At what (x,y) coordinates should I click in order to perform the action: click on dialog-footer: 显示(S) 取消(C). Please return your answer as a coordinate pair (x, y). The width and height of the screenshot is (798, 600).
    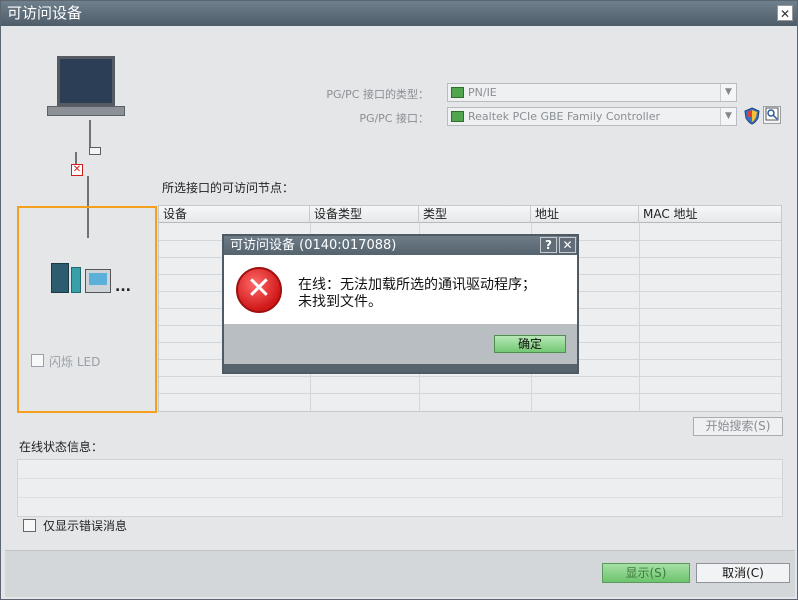
    Looking at the image, I should click on (400, 573).